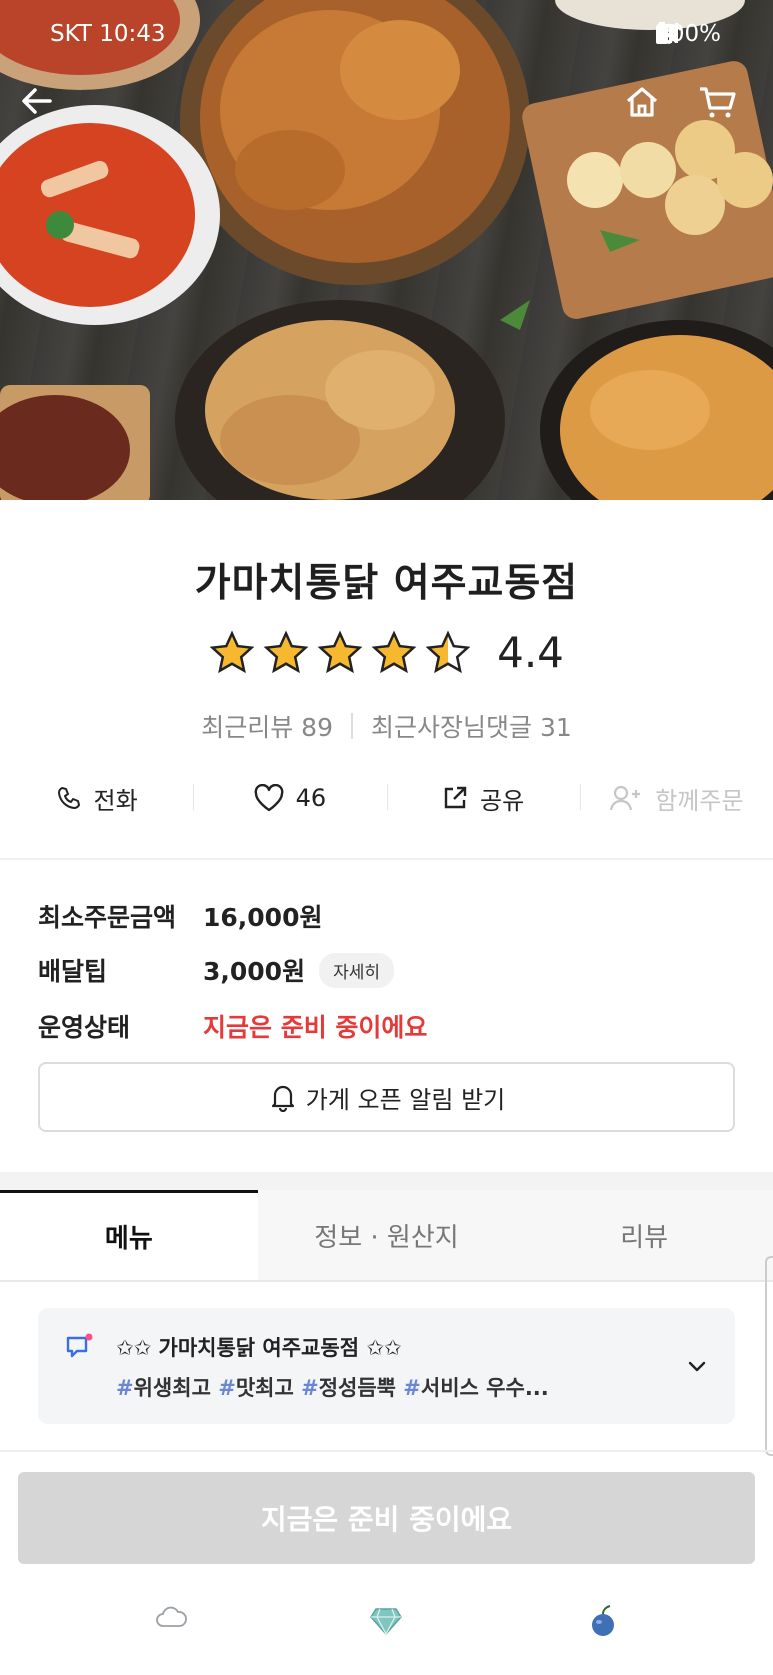 The height and width of the screenshot is (1675, 773). What do you see at coordinates (405, 1099) in the screenshot?
I see `open-alert-label: 가게 오픈 알림 받기` at bounding box center [405, 1099].